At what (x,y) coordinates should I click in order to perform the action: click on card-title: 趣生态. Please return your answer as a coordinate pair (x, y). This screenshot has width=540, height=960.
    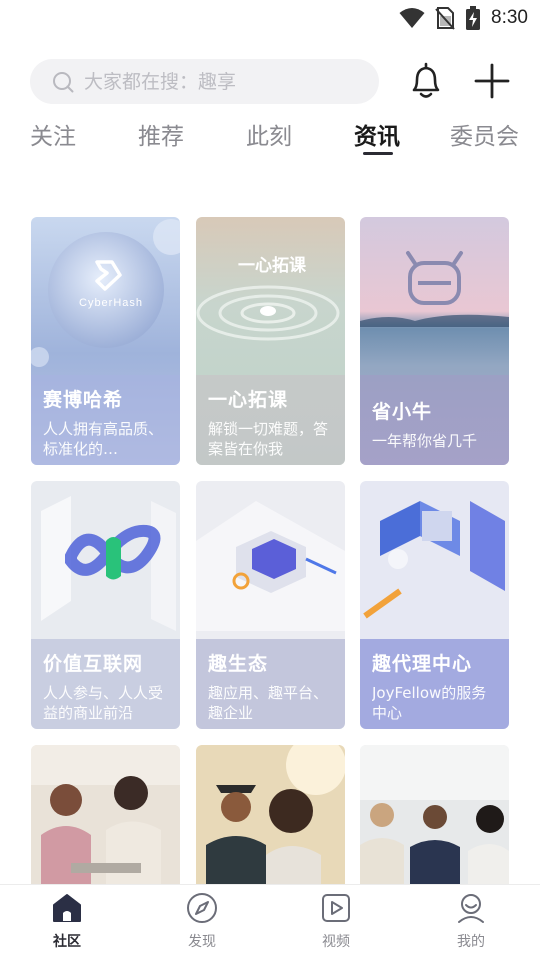
    Looking at the image, I should click on (238, 664).